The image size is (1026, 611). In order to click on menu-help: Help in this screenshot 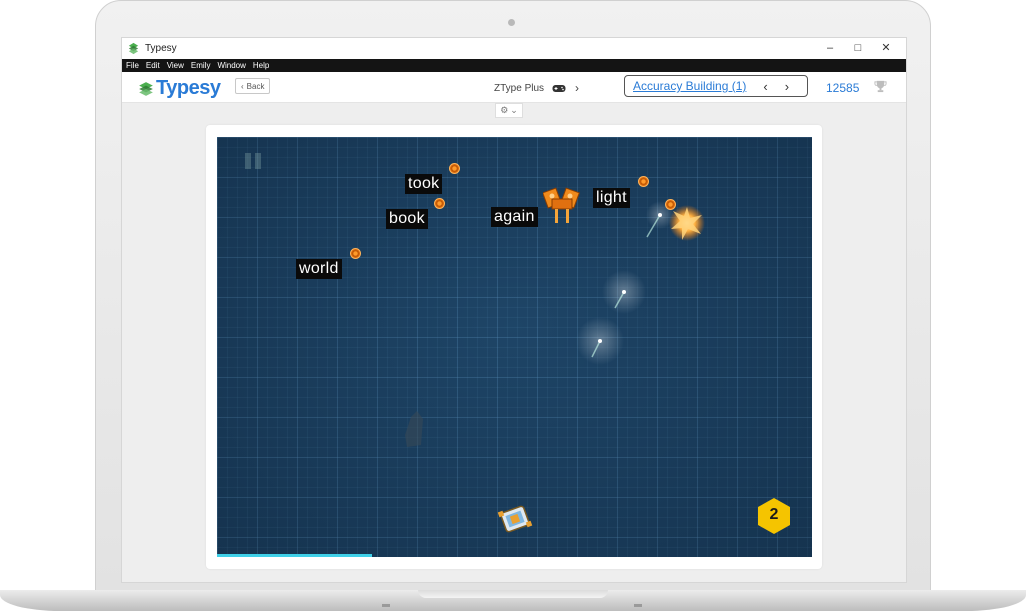, I will do `click(261, 65)`.